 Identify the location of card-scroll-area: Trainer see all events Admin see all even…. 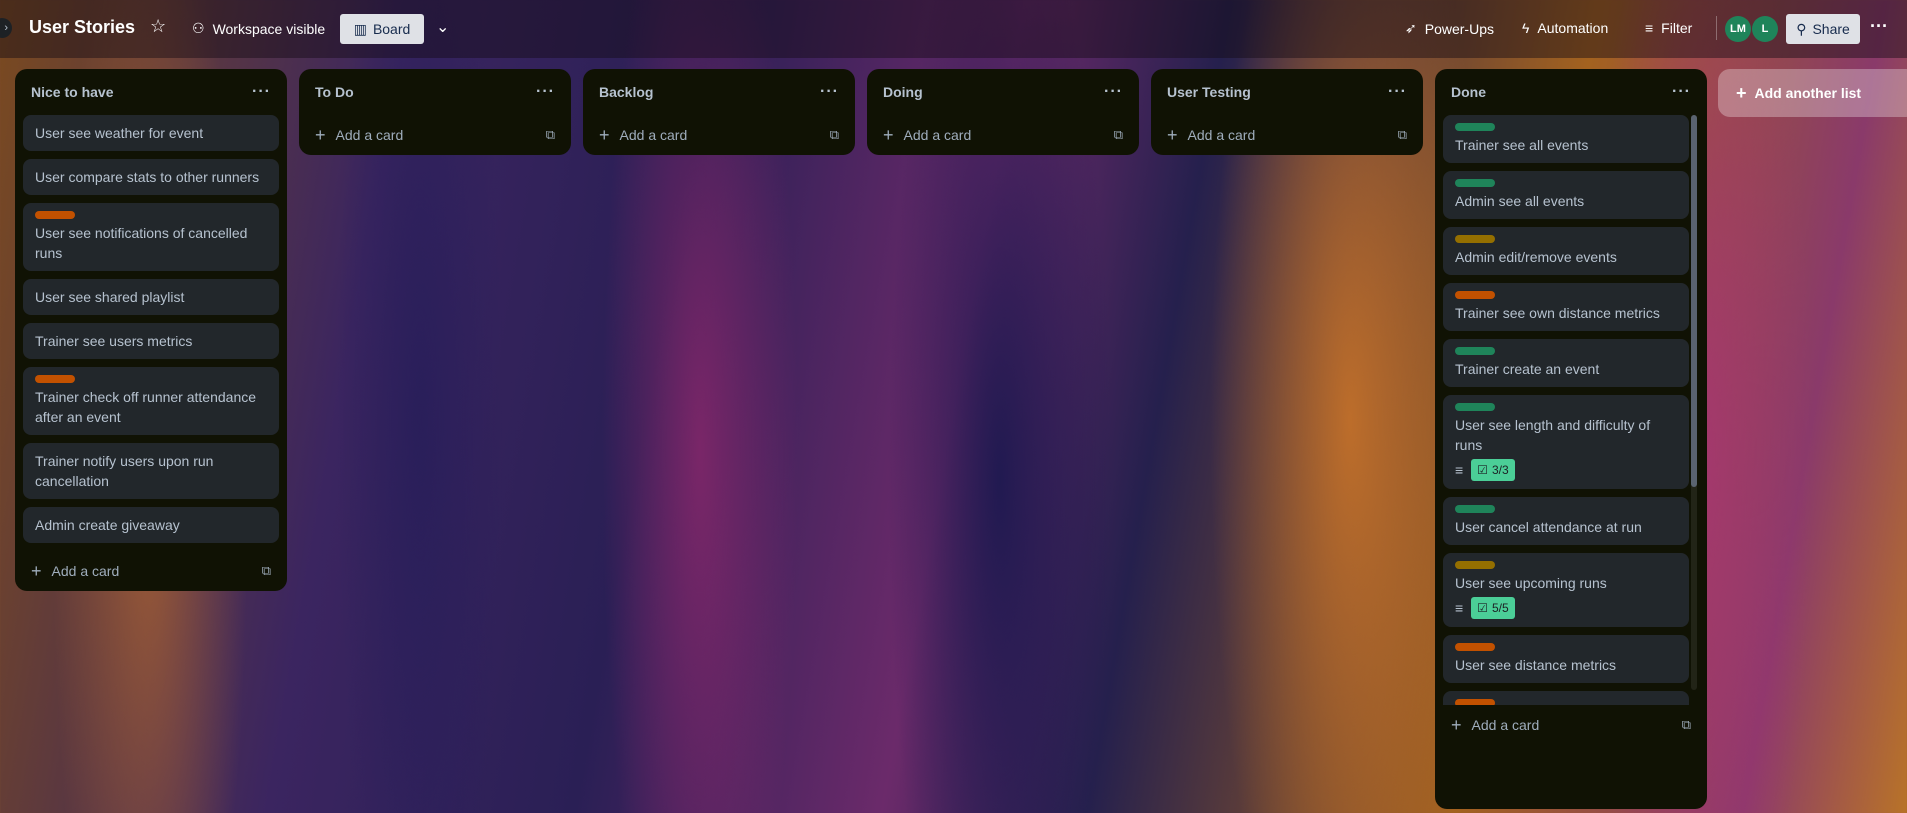
(1571, 437).